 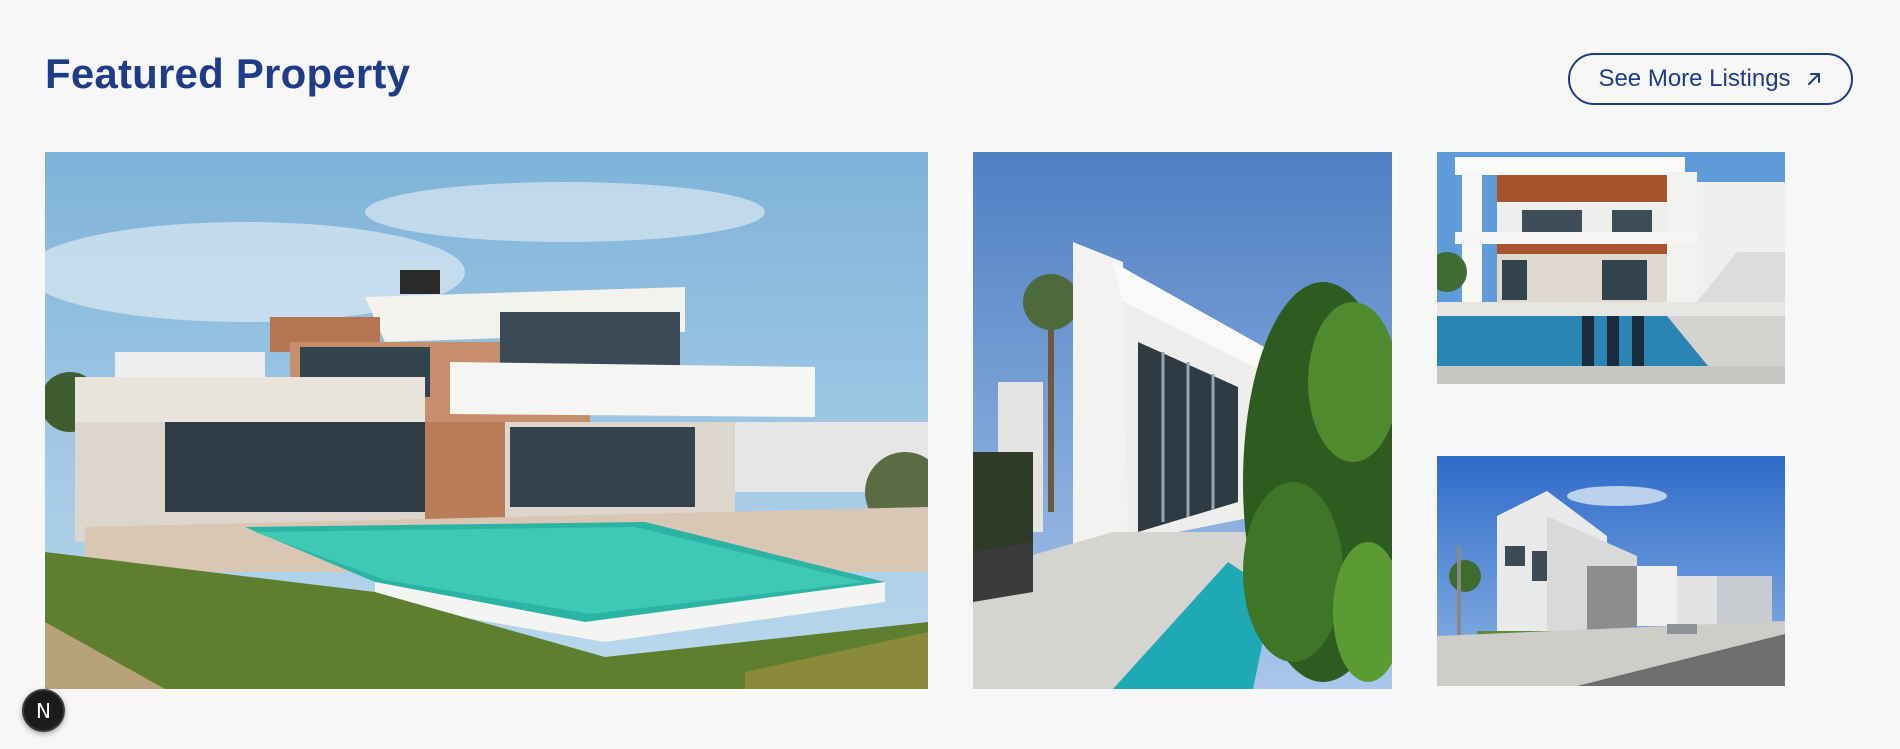 I want to click on see-more-listings-label: See More Listings, so click(x=1694, y=78).